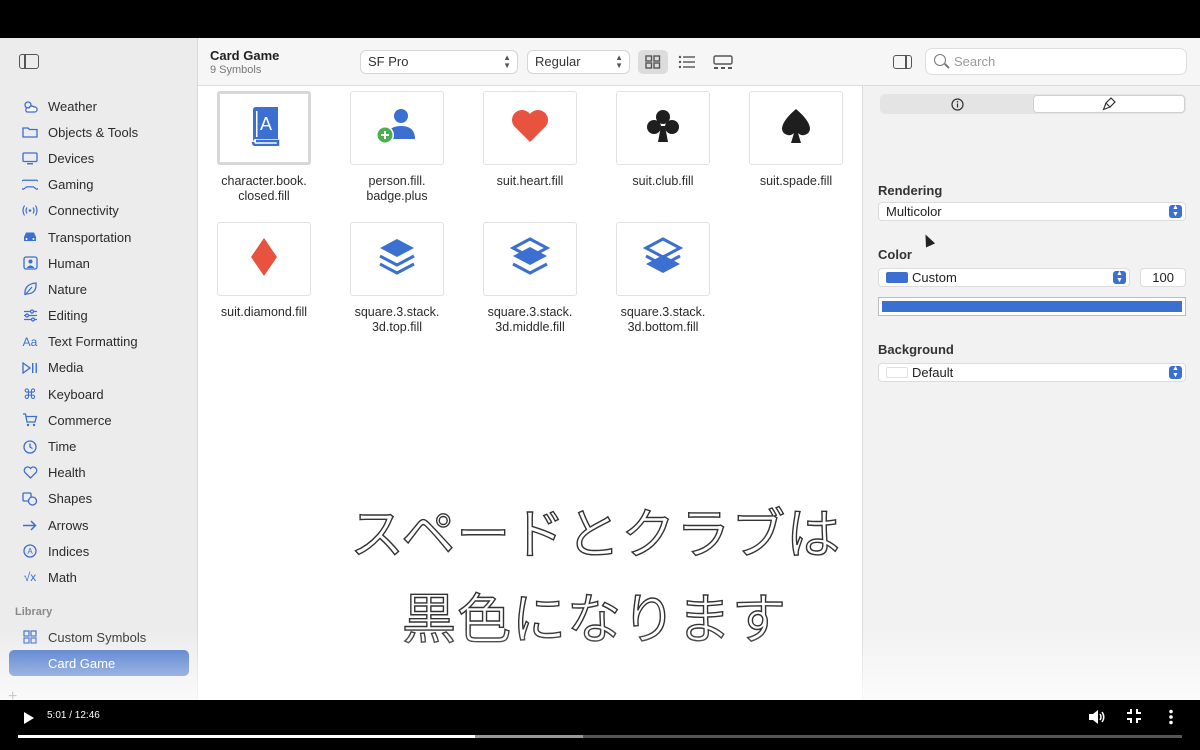 This screenshot has width=1200, height=750. I want to click on more-options-icon, so click(1171, 719).